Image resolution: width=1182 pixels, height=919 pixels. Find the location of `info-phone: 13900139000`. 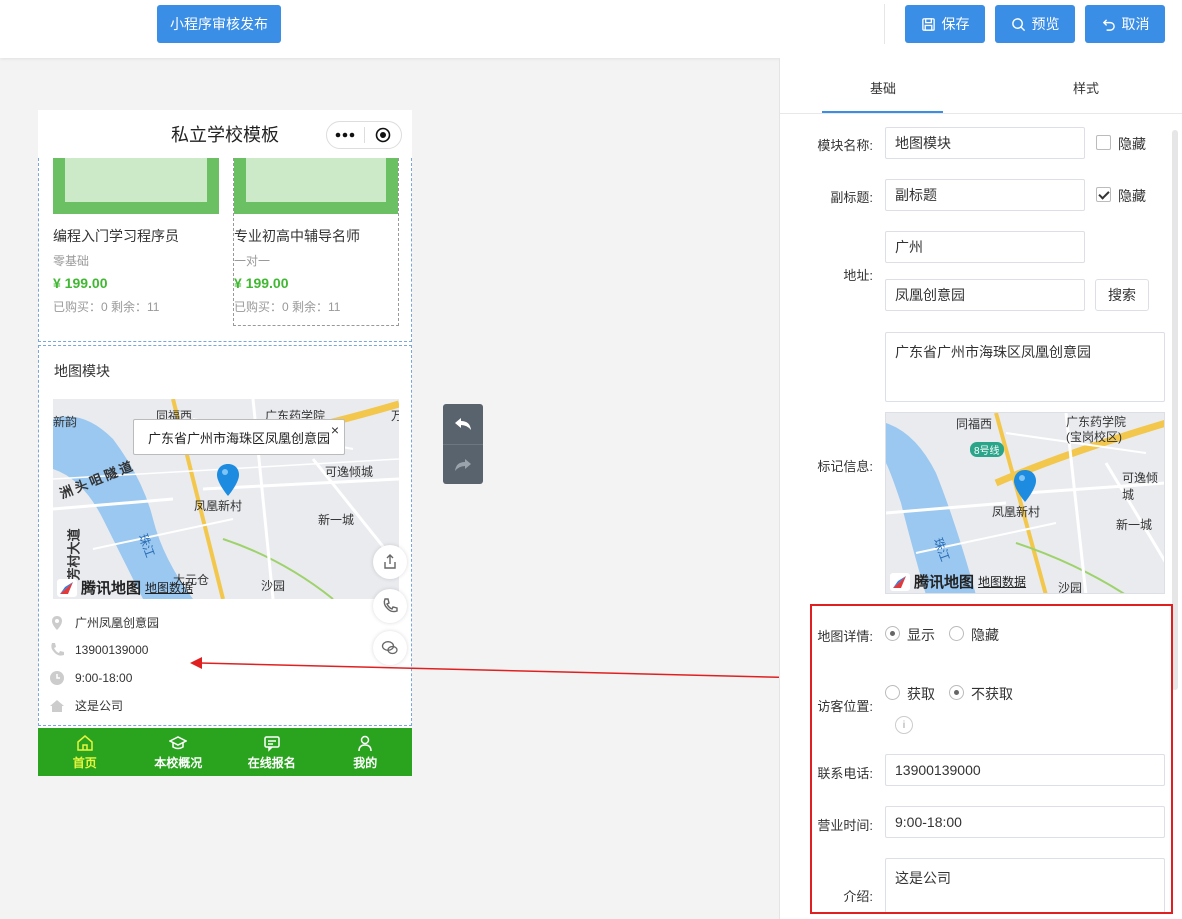

info-phone: 13900139000 is located at coordinates (112, 650).